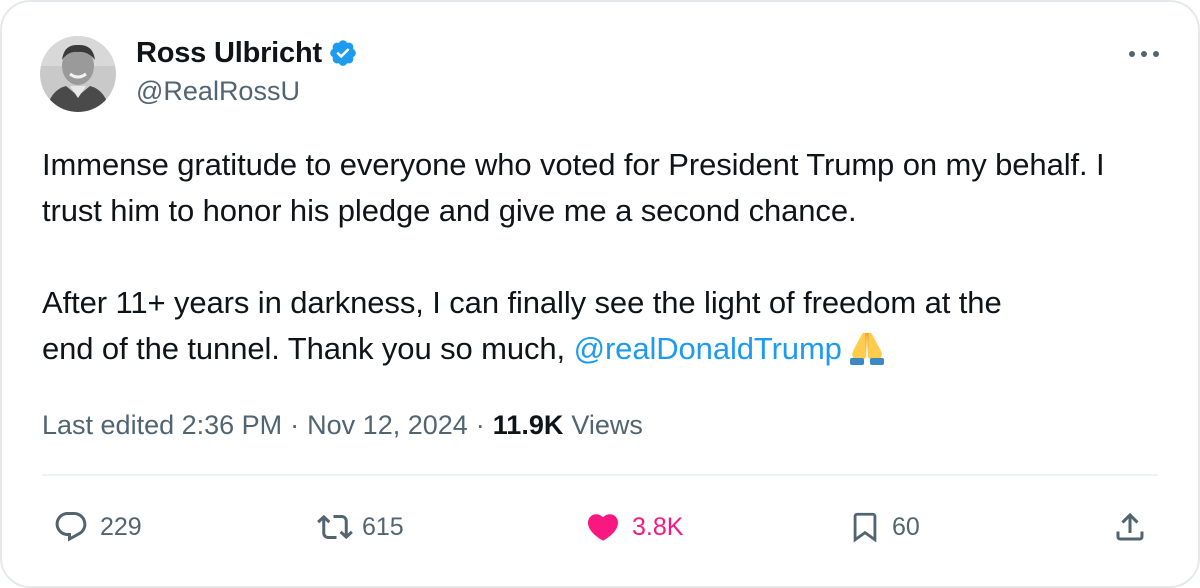  I want to click on retweet-button: 615, so click(359, 527).